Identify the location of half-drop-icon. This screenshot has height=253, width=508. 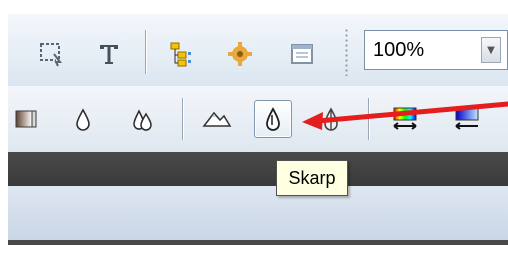
(331, 119).